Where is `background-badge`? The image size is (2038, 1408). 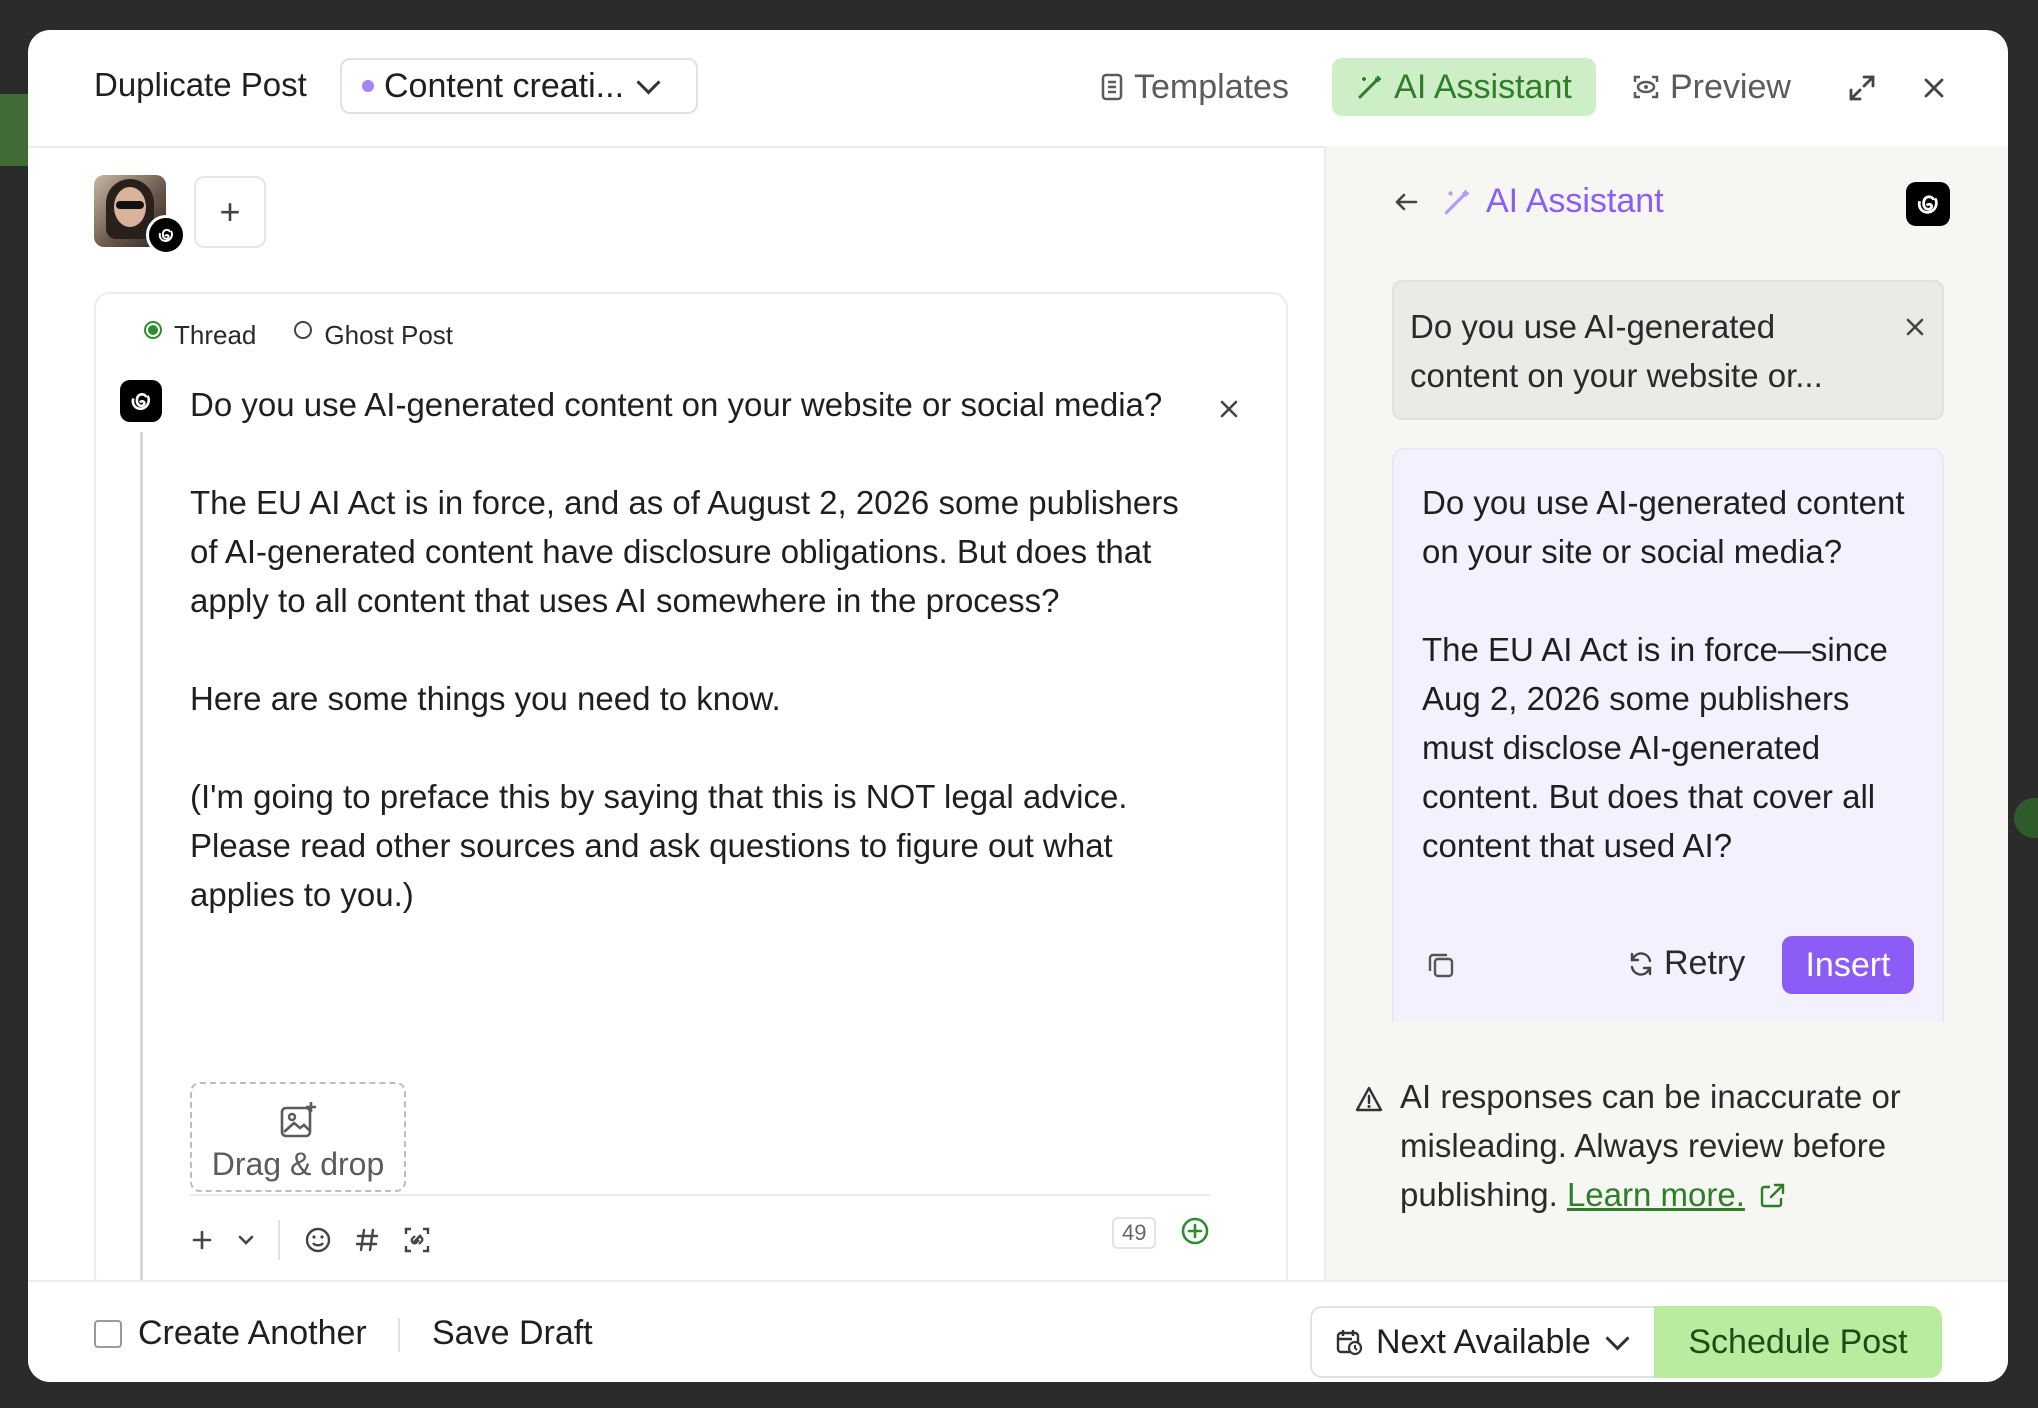
background-badge is located at coordinates (2026, 818).